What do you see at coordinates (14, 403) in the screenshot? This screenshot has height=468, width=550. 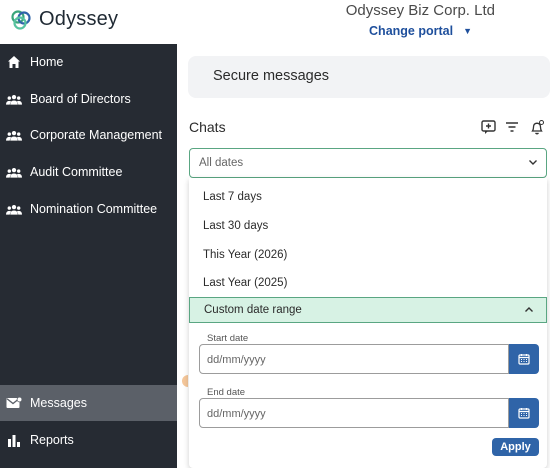 I see `mail-icon` at bounding box center [14, 403].